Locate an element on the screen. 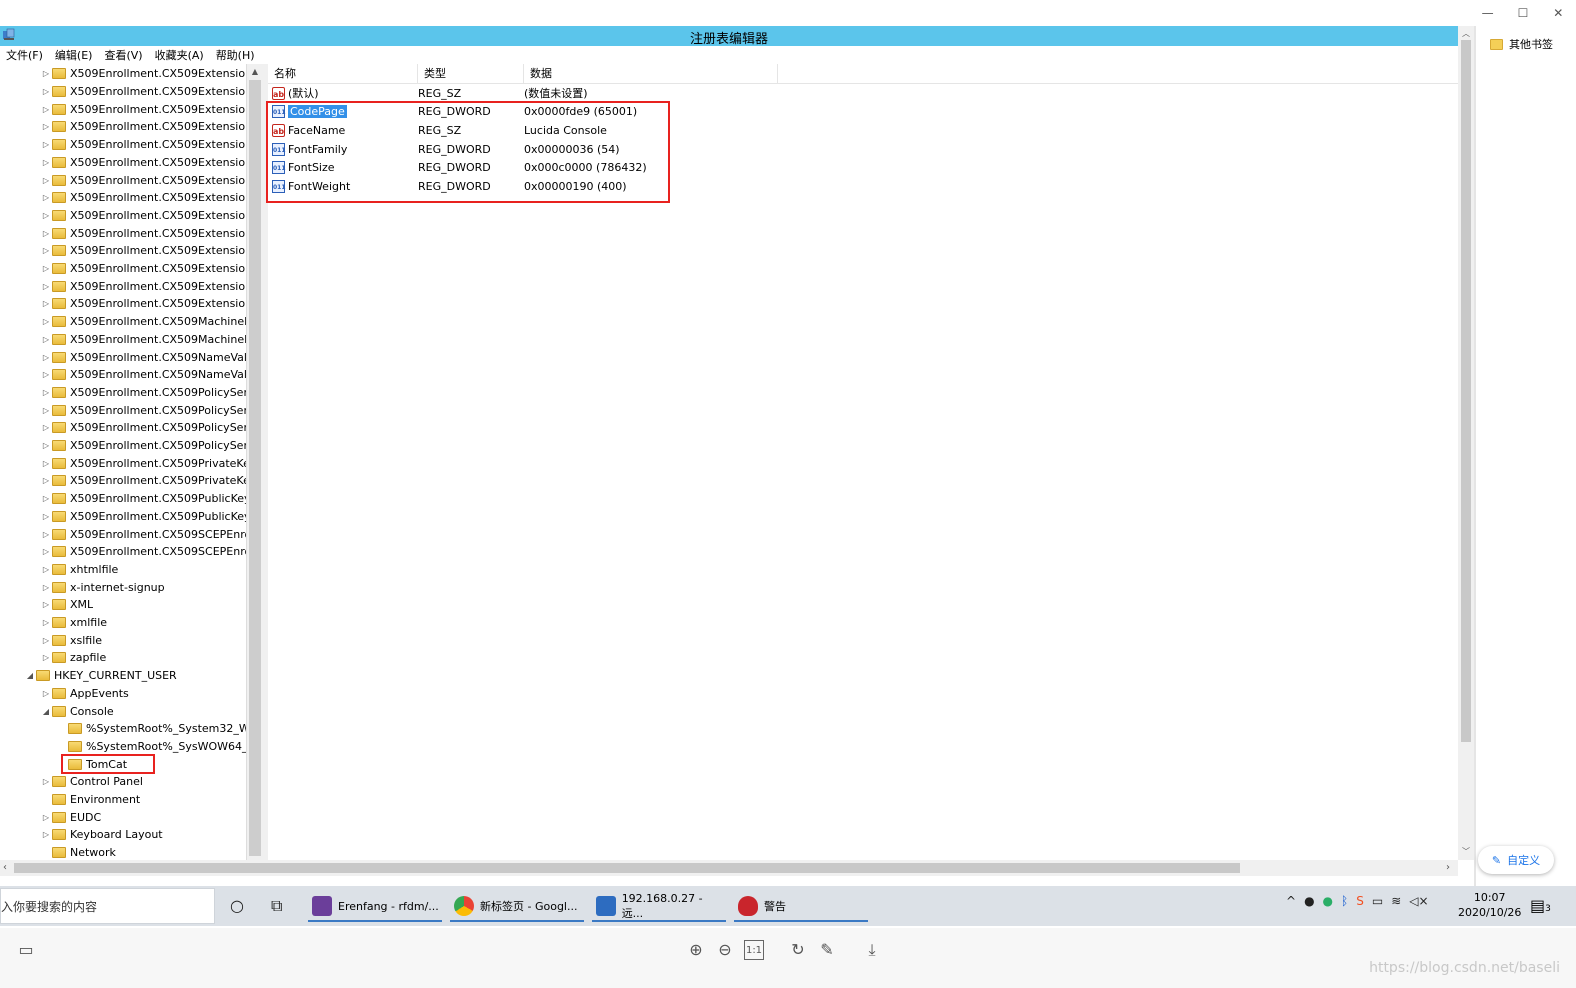 The height and width of the screenshot is (988, 1576). qq-icon: ● is located at coordinates (1309, 901).